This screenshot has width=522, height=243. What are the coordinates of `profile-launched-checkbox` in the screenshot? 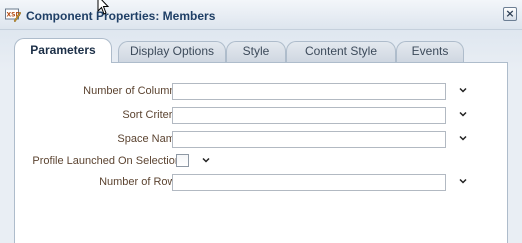 It's located at (182, 160).